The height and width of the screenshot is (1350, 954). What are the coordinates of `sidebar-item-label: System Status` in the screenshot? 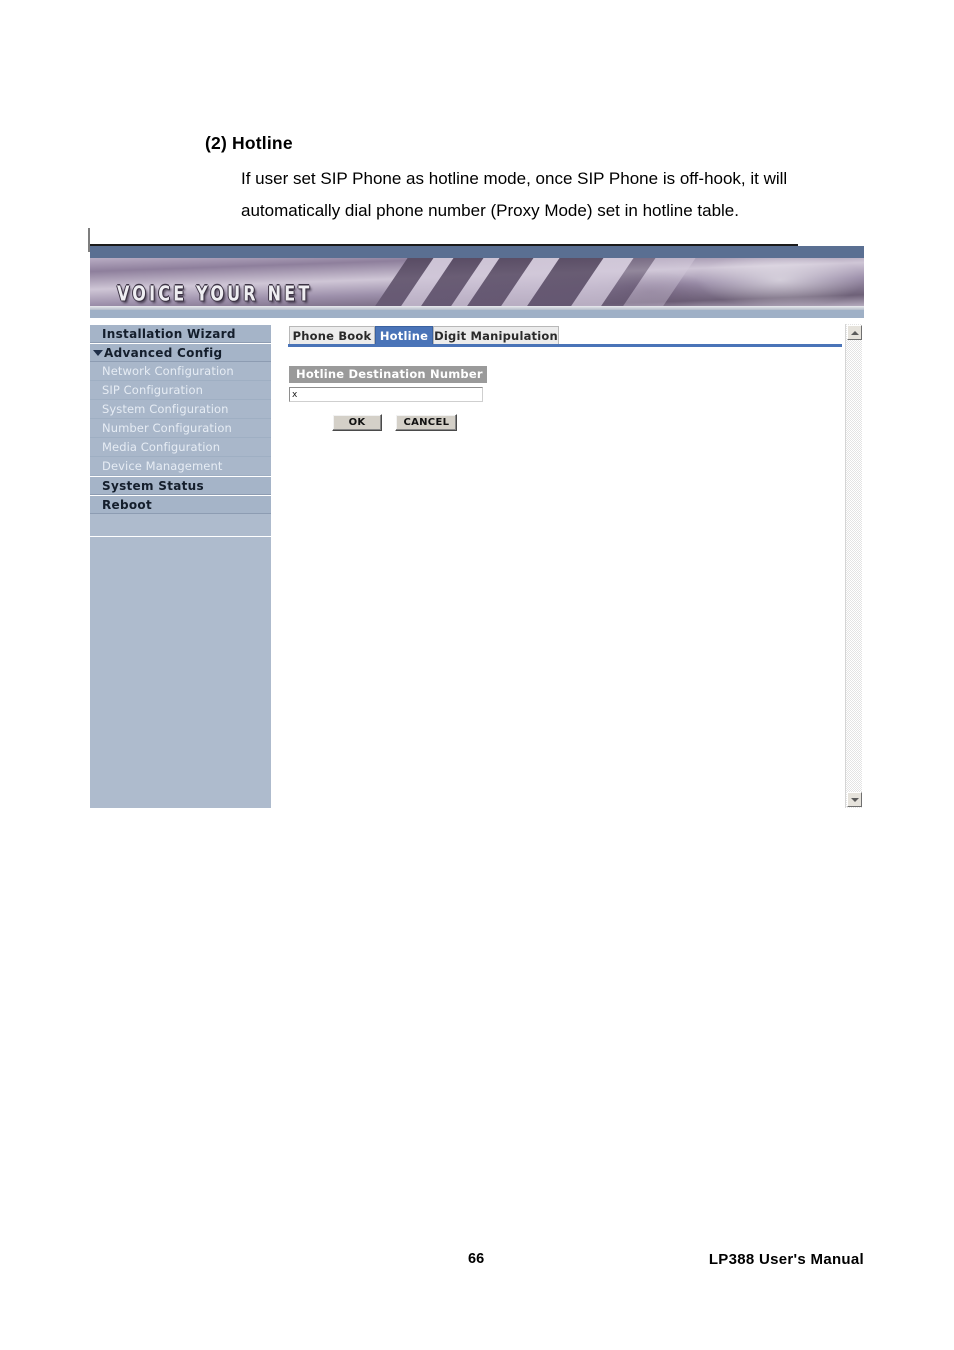 It's located at (153, 486).